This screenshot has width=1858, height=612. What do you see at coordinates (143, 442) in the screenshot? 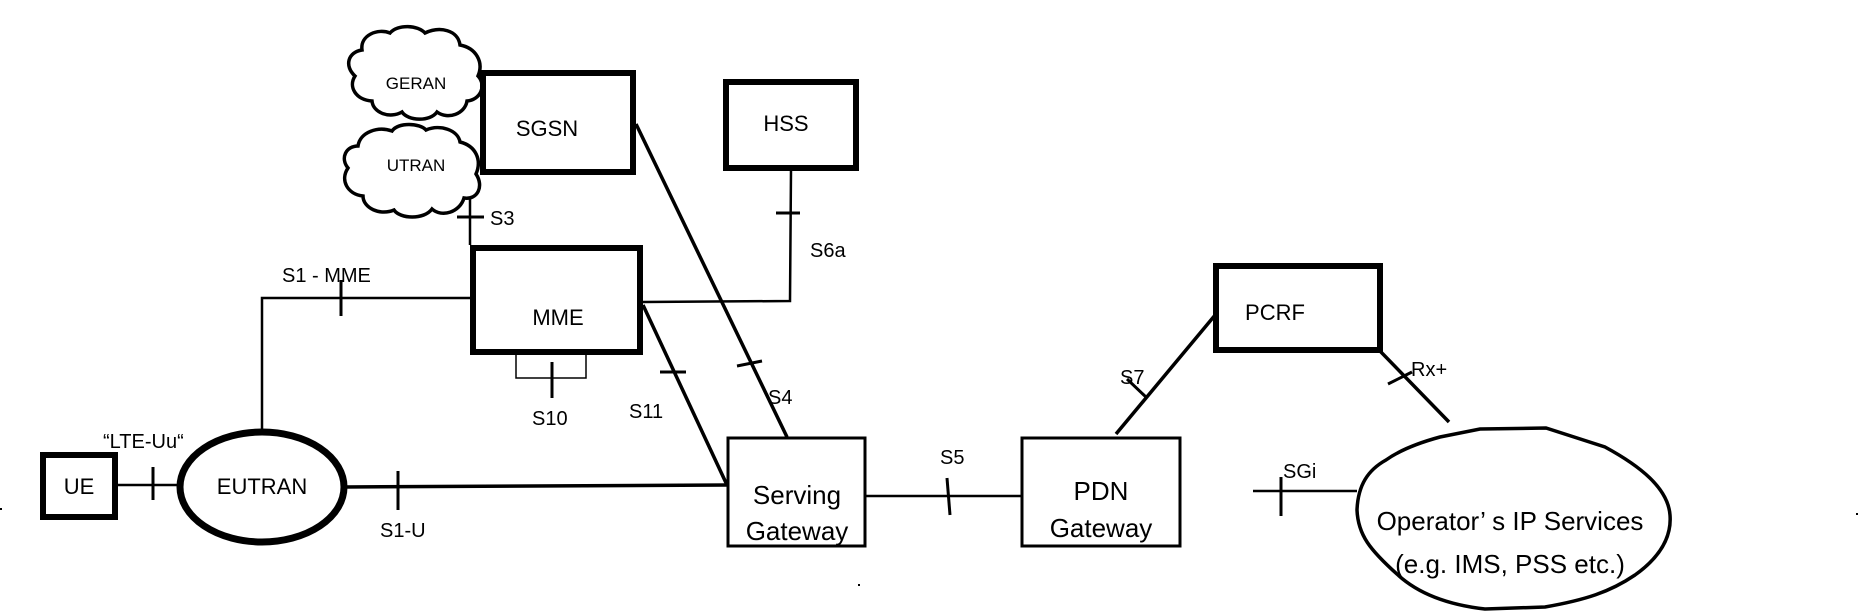
I see `interface-label-lte-uu: “LTE-Uu“` at bounding box center [143, 442].